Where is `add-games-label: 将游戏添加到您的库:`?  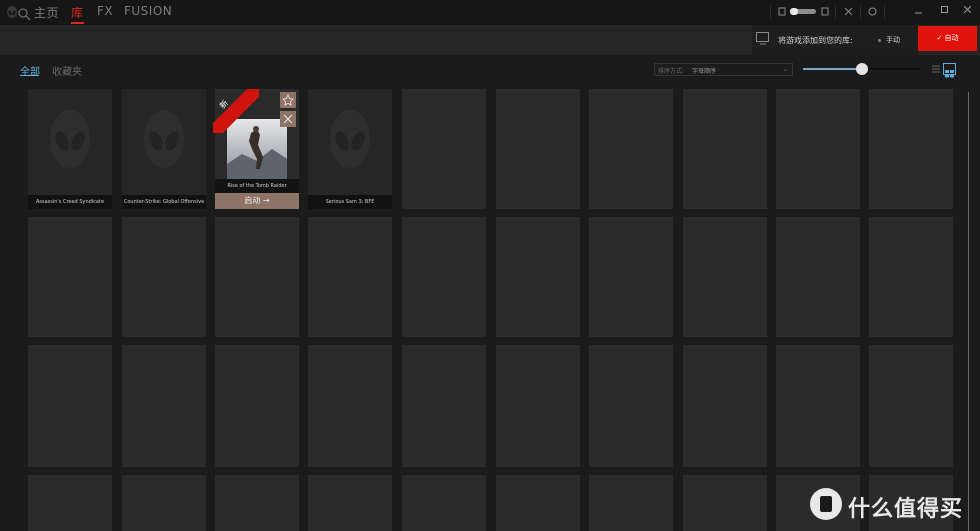 add-games-label: 将游戏添加到您的库: is located at coordinates (815, 40).